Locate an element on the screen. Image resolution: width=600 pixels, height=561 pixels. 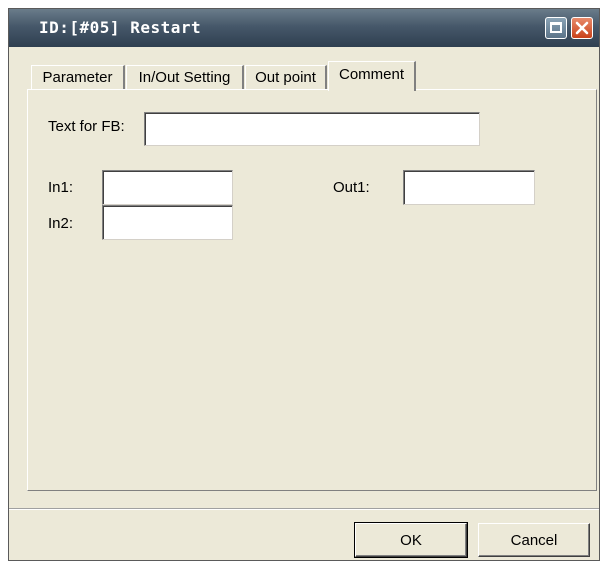
title-bar: ID:[#05] Restart is located at coordinates (304, 28).